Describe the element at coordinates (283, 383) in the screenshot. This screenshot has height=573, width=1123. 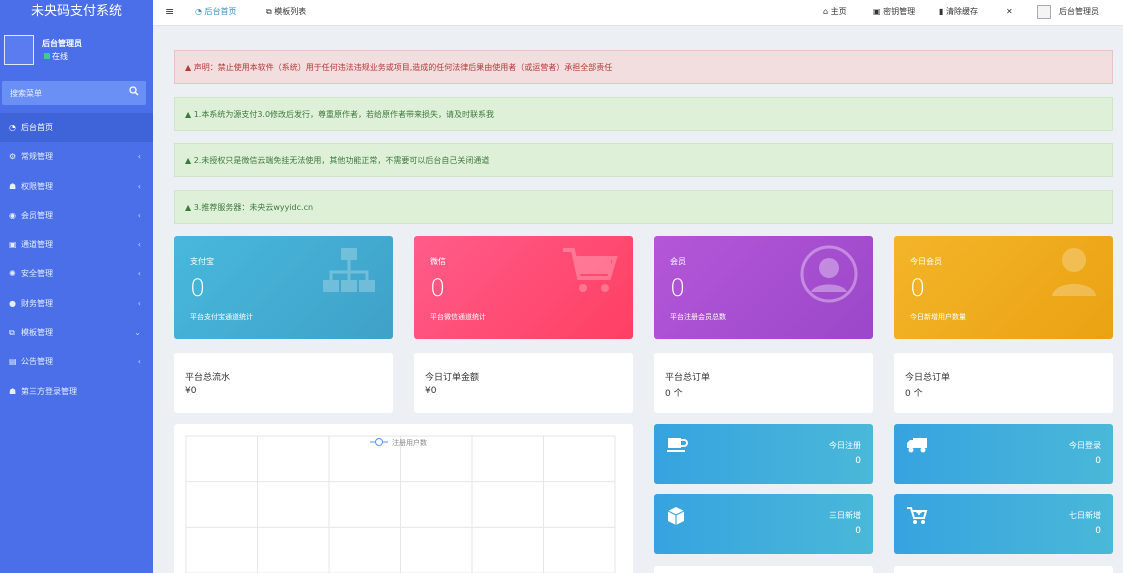
I see `stat-total-flow: 平台总流水 ¥0` at that location.